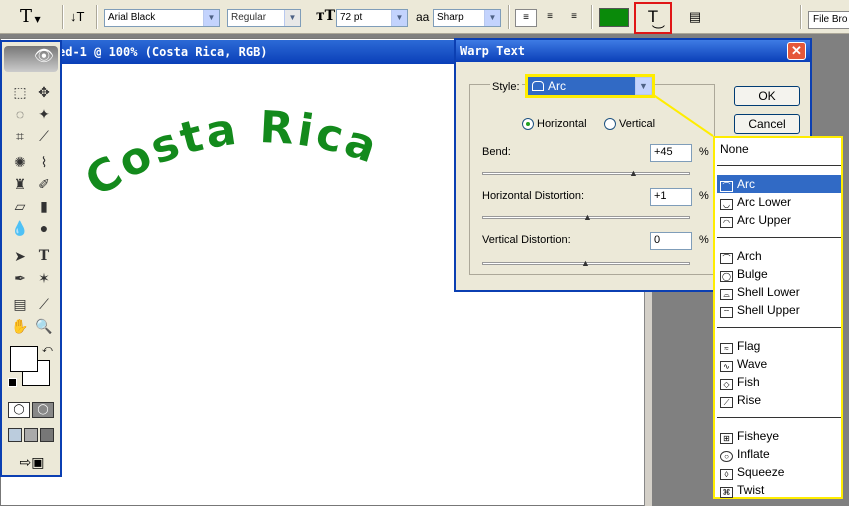  Describe the element at coordinates (726, 456) in the screenshot. I see `inflate-icon: ○` at that location.